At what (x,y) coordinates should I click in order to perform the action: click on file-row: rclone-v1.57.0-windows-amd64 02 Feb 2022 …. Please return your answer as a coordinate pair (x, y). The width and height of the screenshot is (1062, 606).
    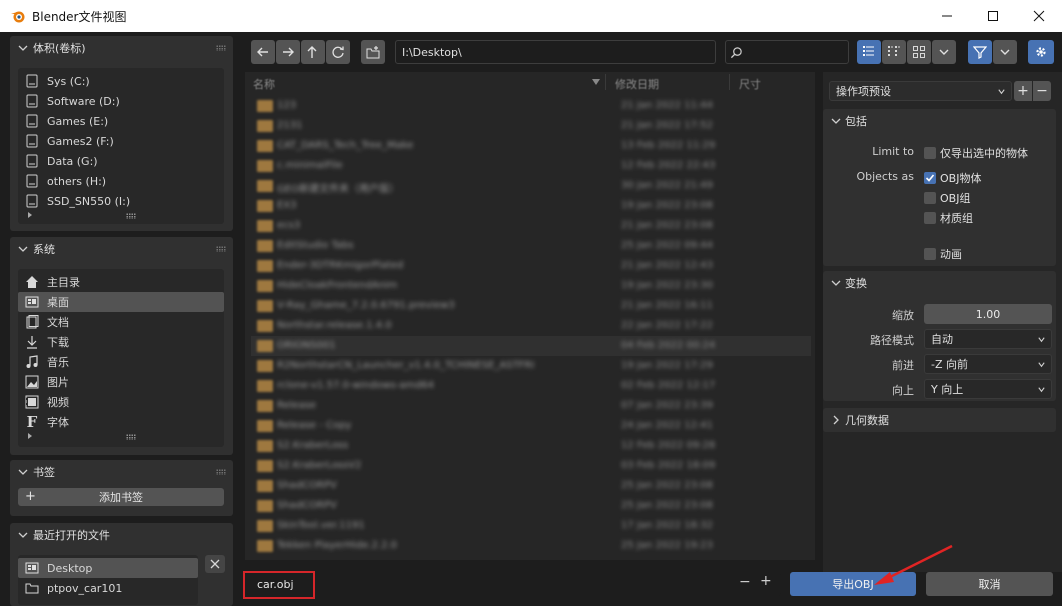
    Looking at the image, I should click on (531, 386).